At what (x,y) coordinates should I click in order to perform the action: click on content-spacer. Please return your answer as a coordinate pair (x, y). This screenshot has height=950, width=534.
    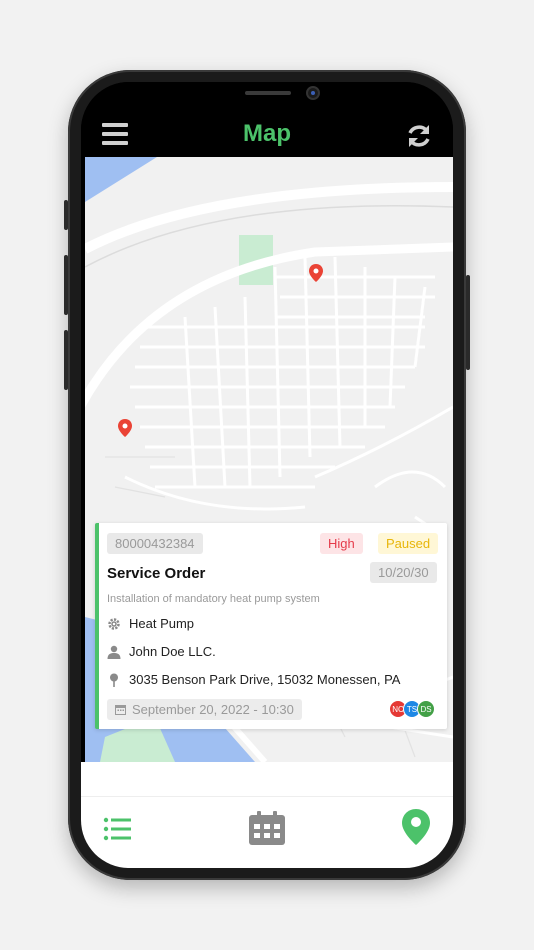
    Looking at the image, I should click on (267, 779).